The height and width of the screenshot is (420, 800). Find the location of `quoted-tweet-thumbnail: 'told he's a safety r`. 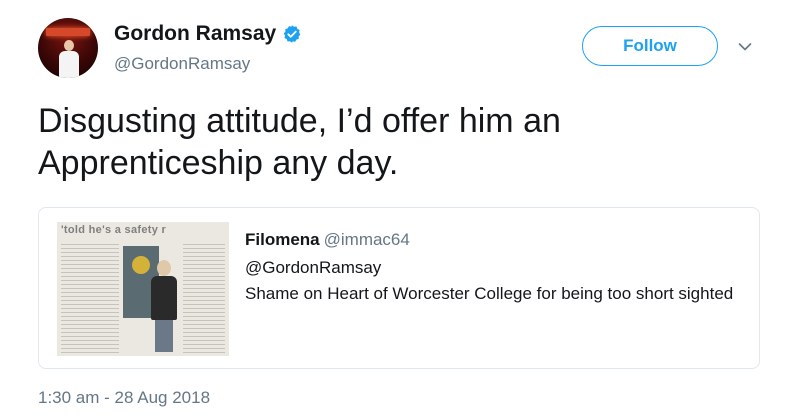

quoted-tweet-thumbnail: 'told he's a safety r is located at coordinates (143, 289).